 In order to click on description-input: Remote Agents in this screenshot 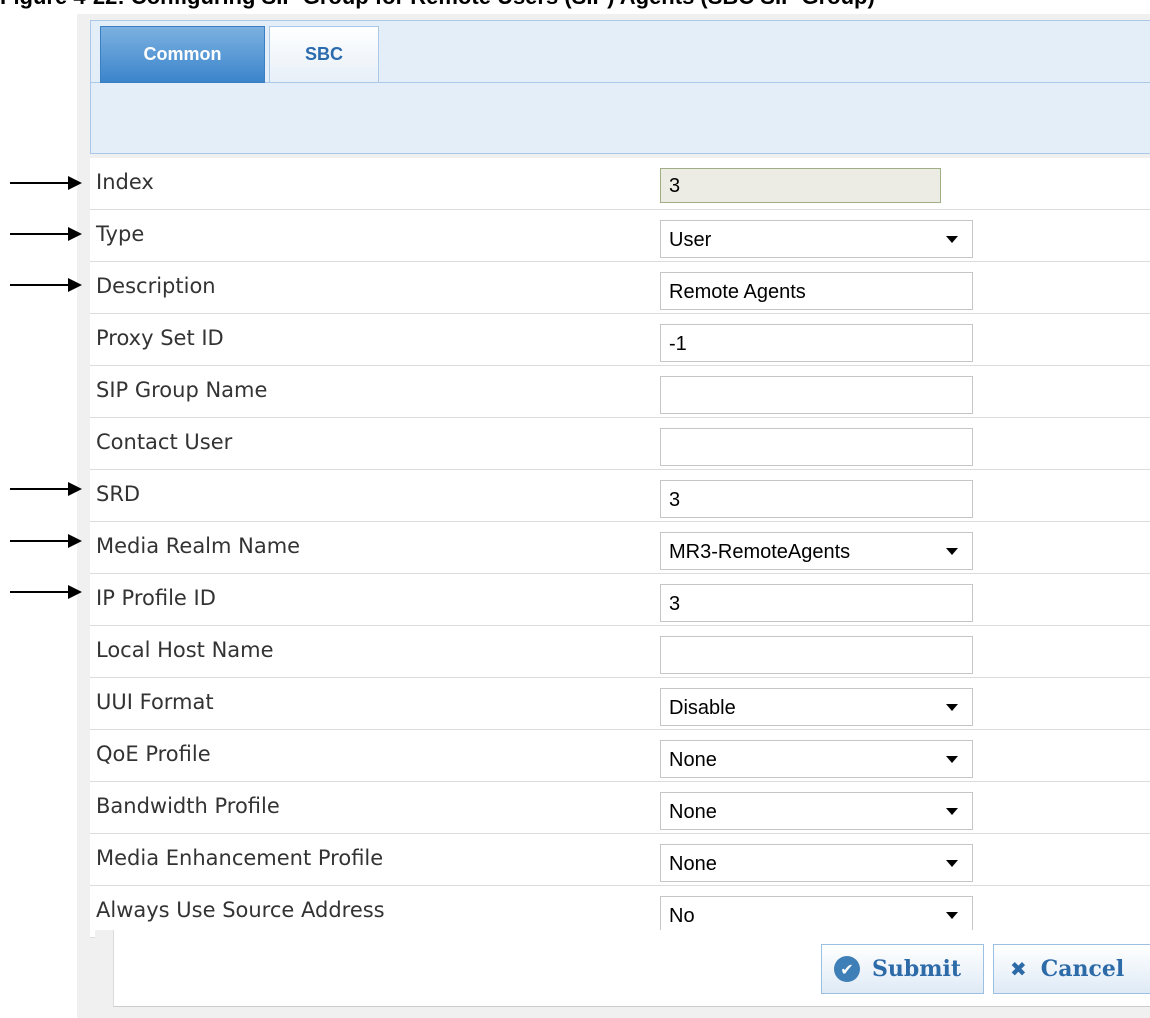, I will do `click(816, 291)`.